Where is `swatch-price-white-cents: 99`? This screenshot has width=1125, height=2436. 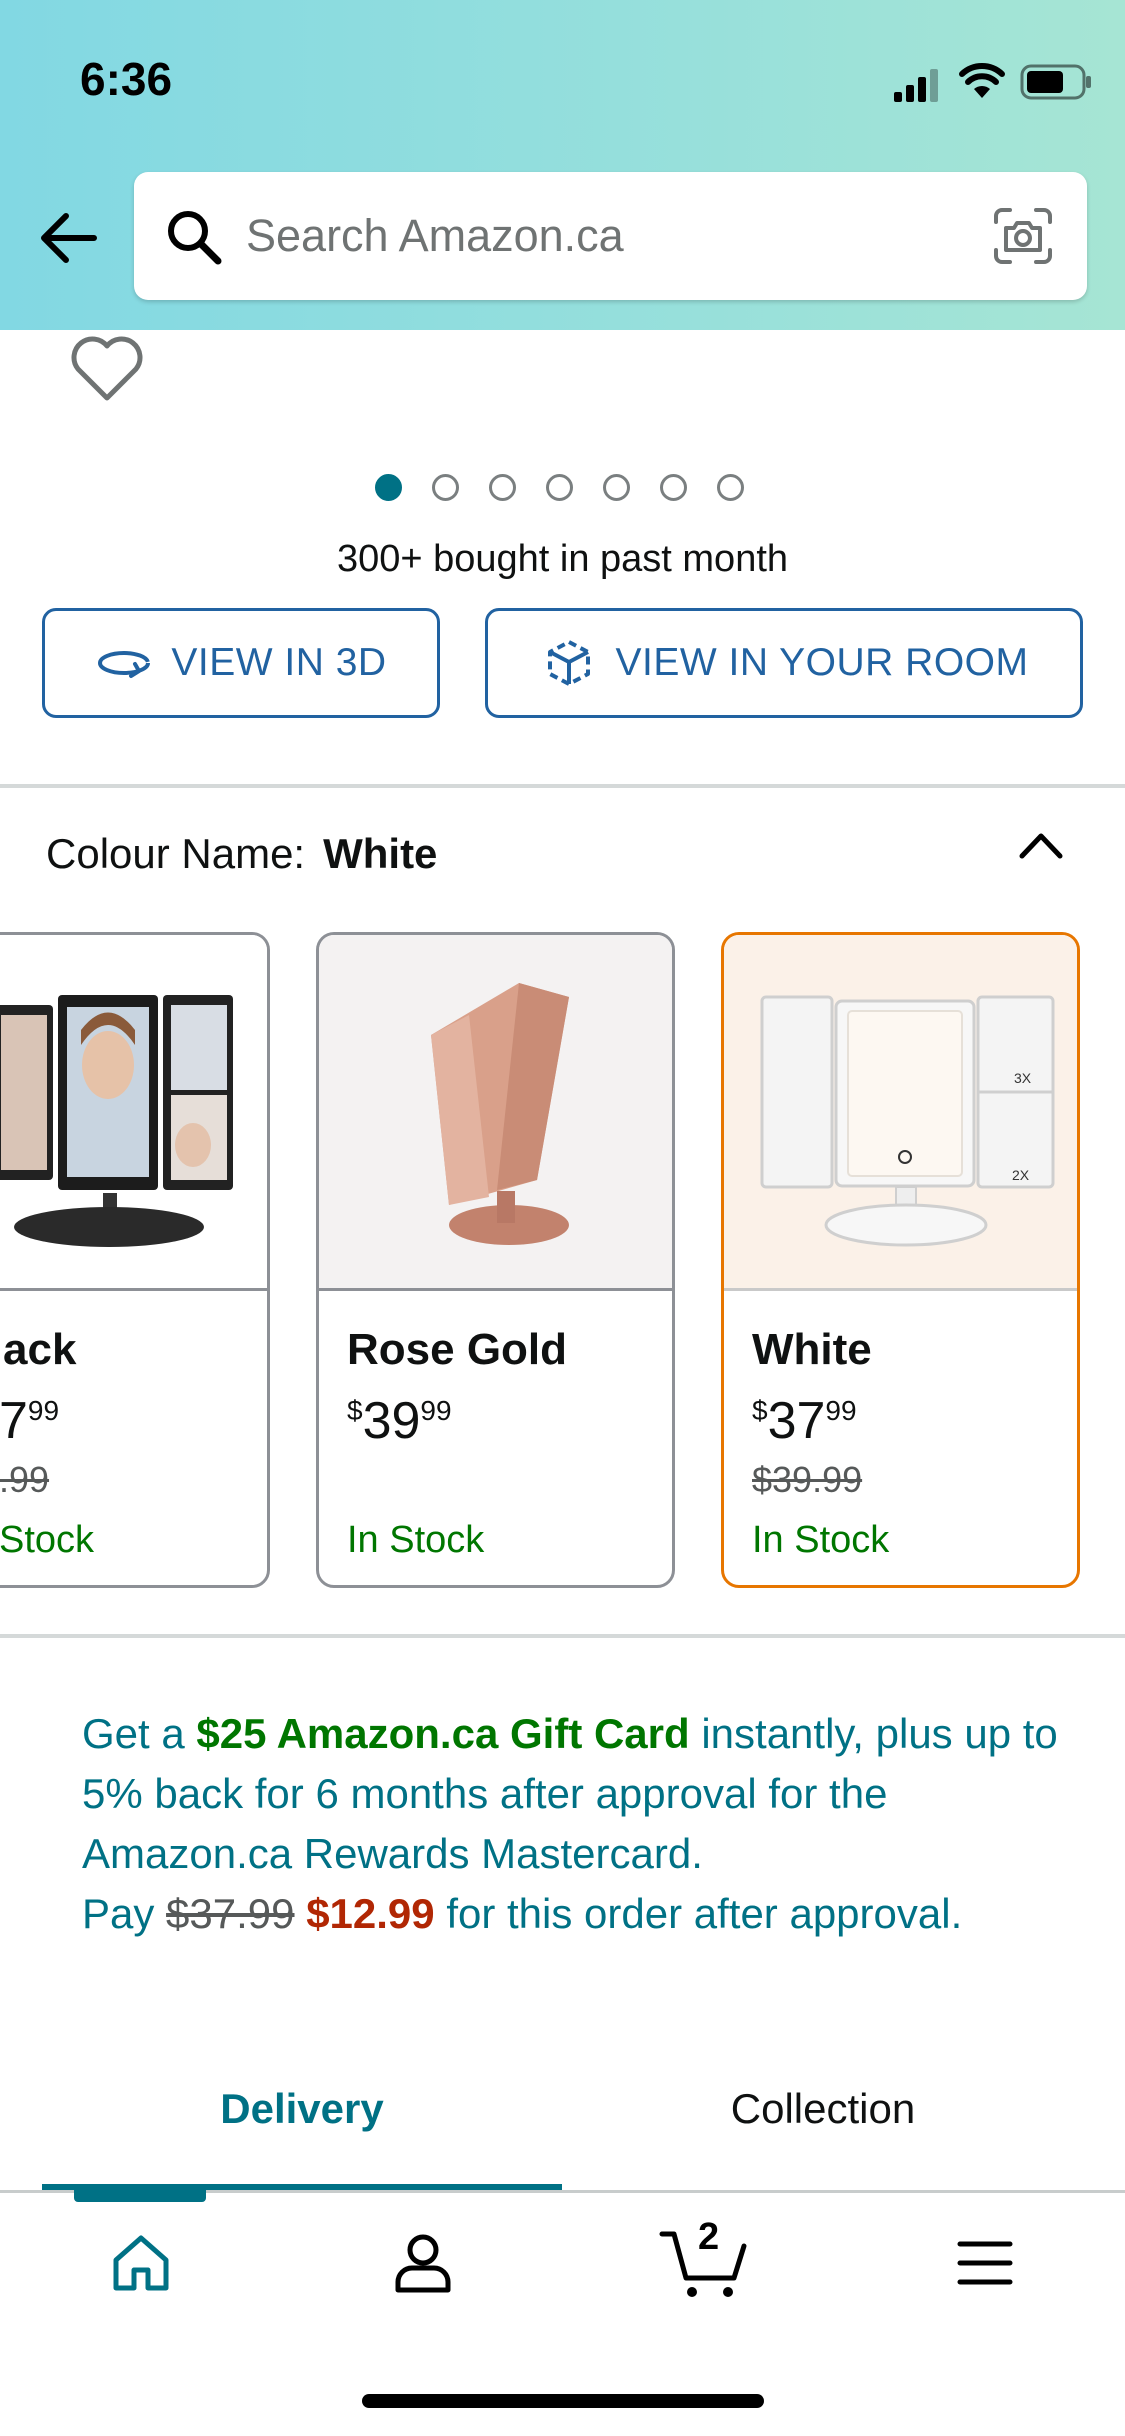 swatch-price-white-cents: 99 is located at coordinates (841, 1410).